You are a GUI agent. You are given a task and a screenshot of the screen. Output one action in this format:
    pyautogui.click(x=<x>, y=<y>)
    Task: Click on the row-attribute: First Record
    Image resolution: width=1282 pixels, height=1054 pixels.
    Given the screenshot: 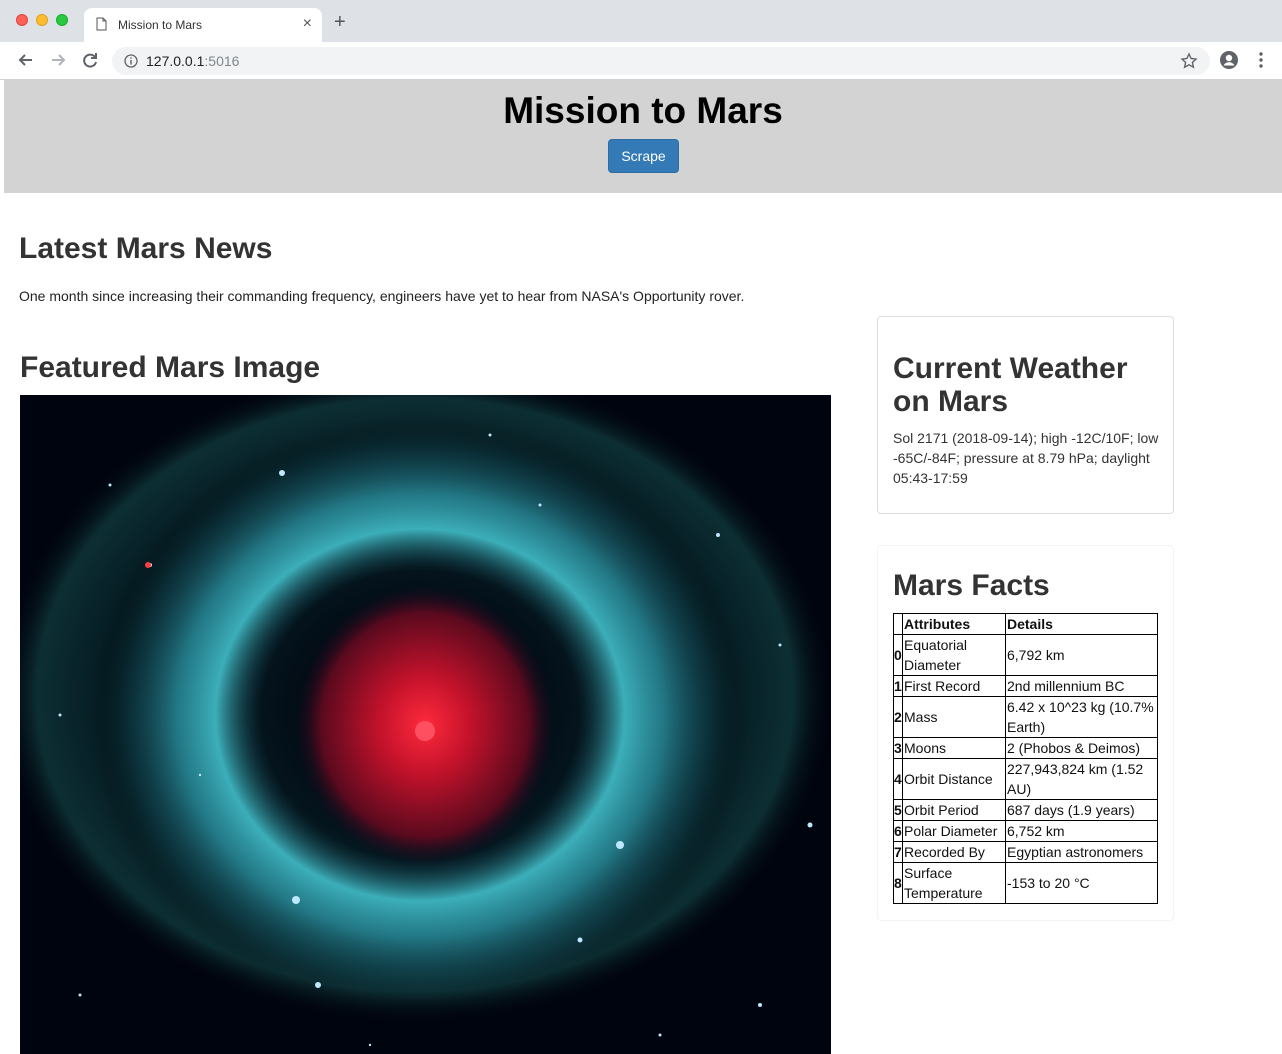 What is the action you would take?
    pyautogui.click(x=954, y=686)
    